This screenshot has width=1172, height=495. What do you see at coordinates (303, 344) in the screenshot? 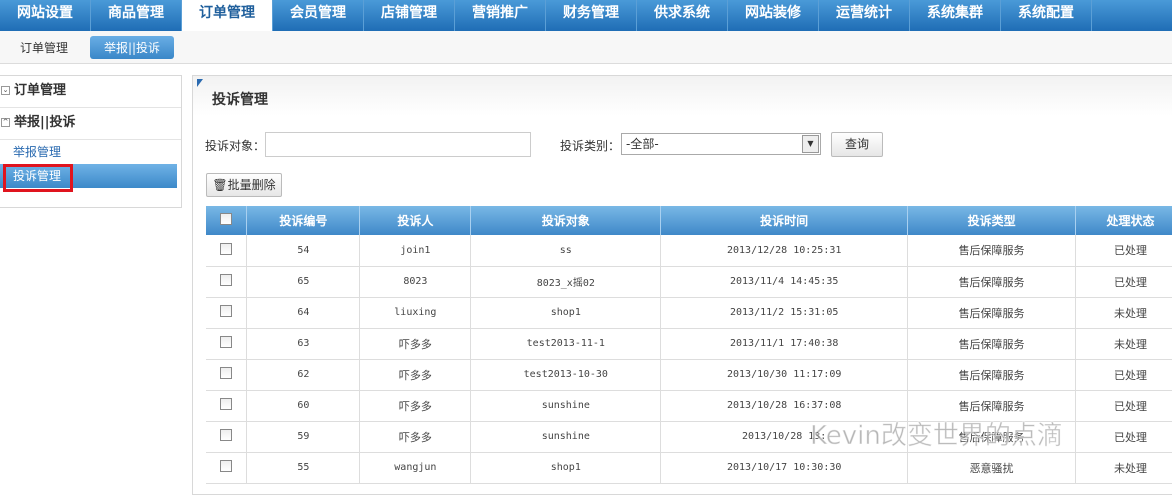
I see `row-id: 63` at bounding box center [303, 344].